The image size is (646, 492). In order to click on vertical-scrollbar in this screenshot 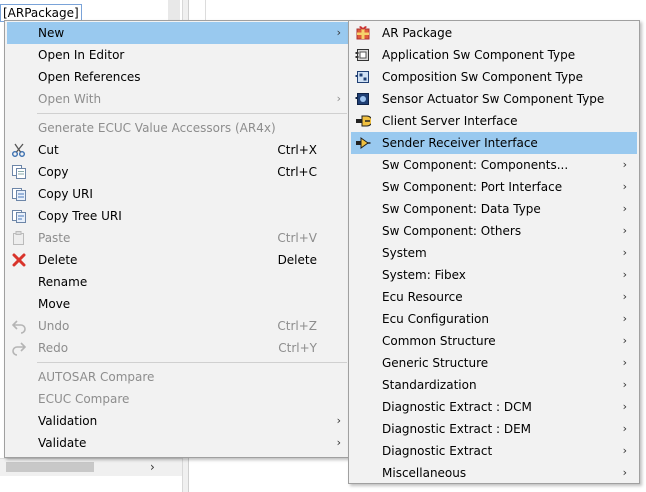, I will do `click(174, 10)`.